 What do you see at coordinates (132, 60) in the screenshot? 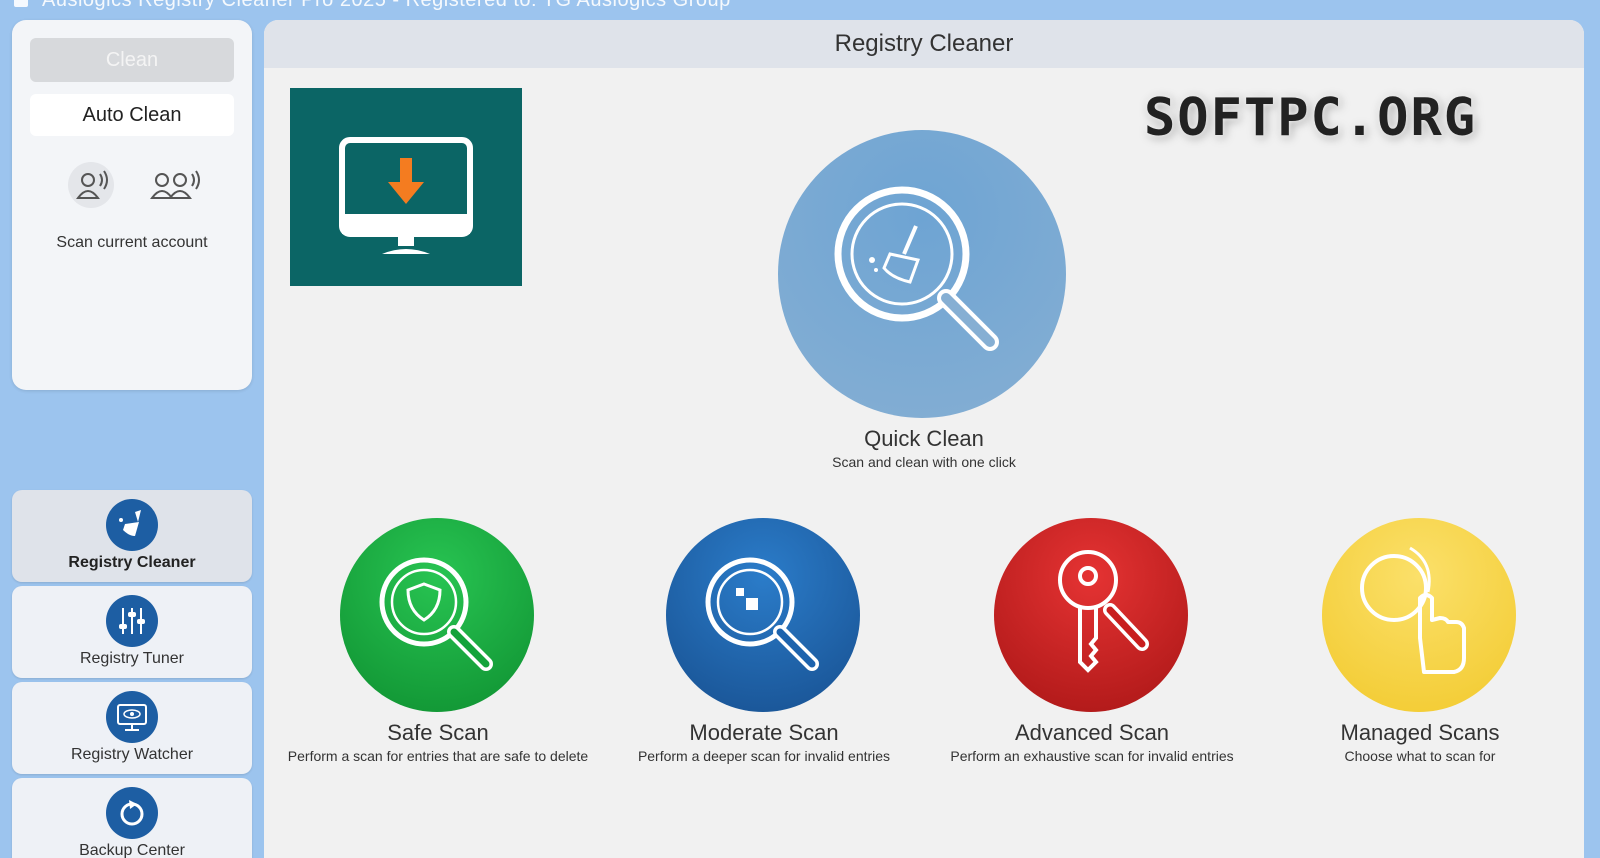
I see `clean-button: Clean` at bounding box center [132, 60].